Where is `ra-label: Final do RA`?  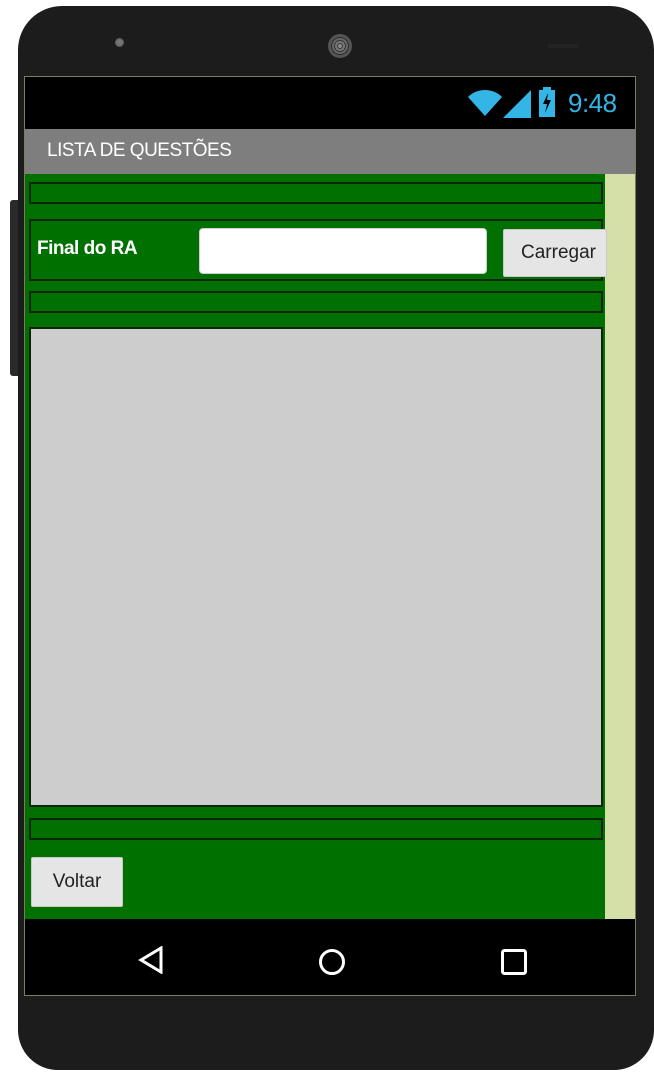 ra-label: Final do RA is located at coordinates (87, 248).